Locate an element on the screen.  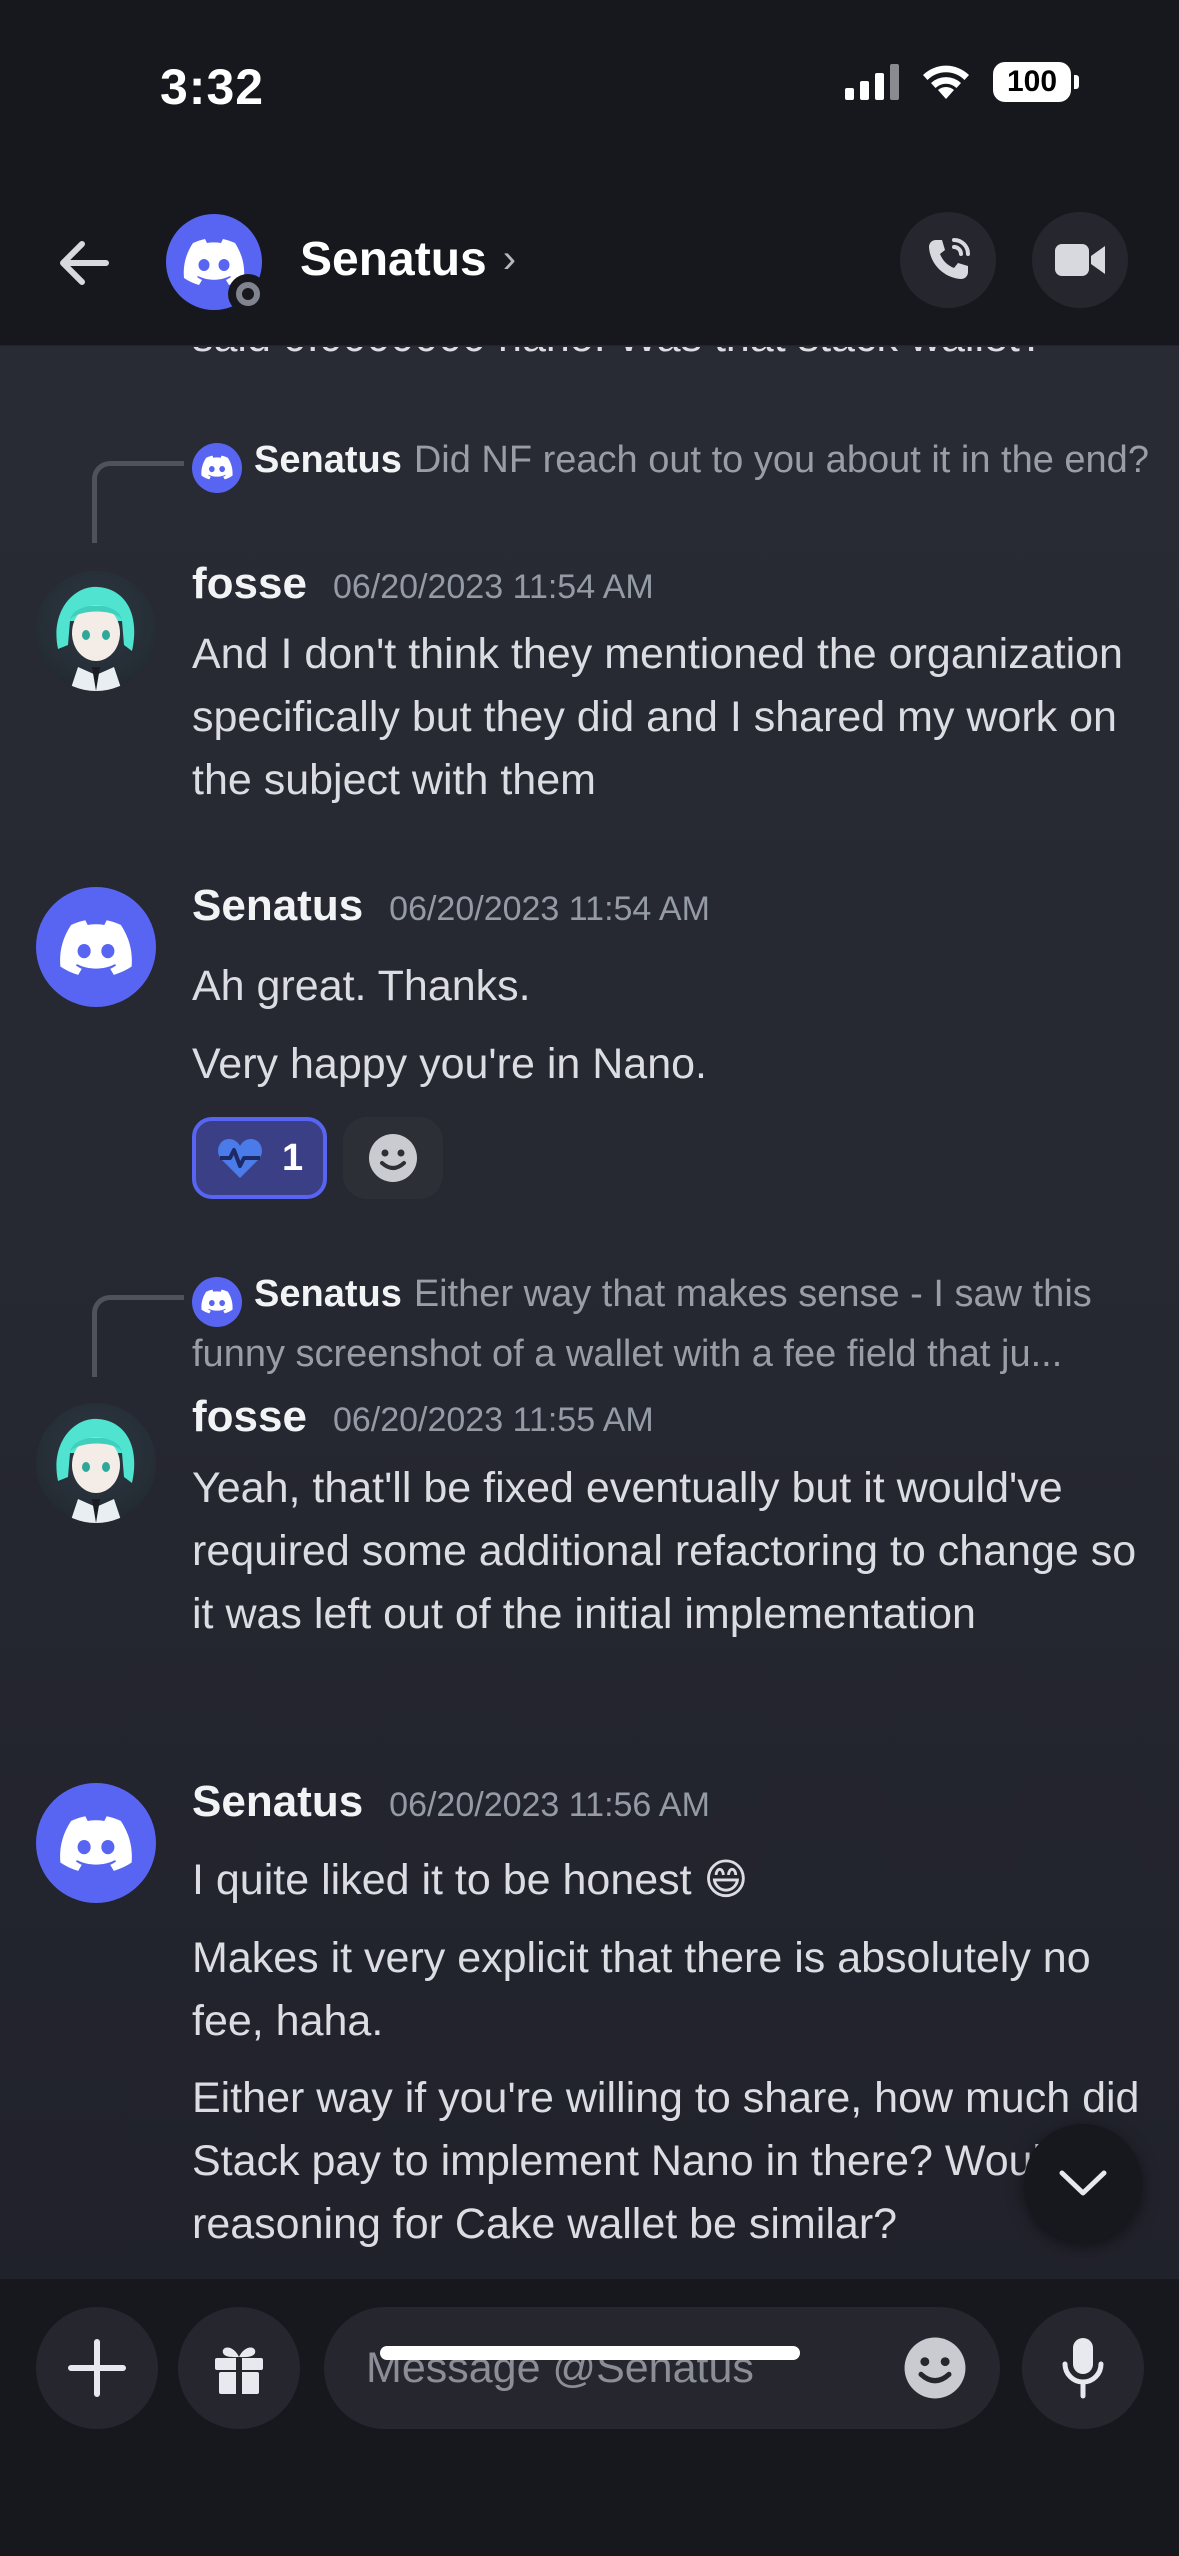
header-avatar is located at coordinates (217, 264).